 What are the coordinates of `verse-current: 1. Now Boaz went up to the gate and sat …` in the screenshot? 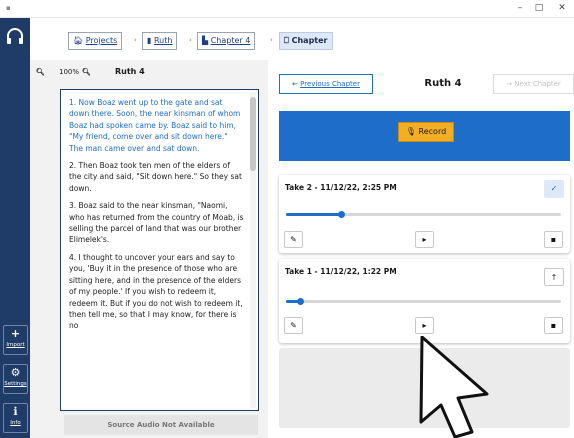 It's located at (155, 125).